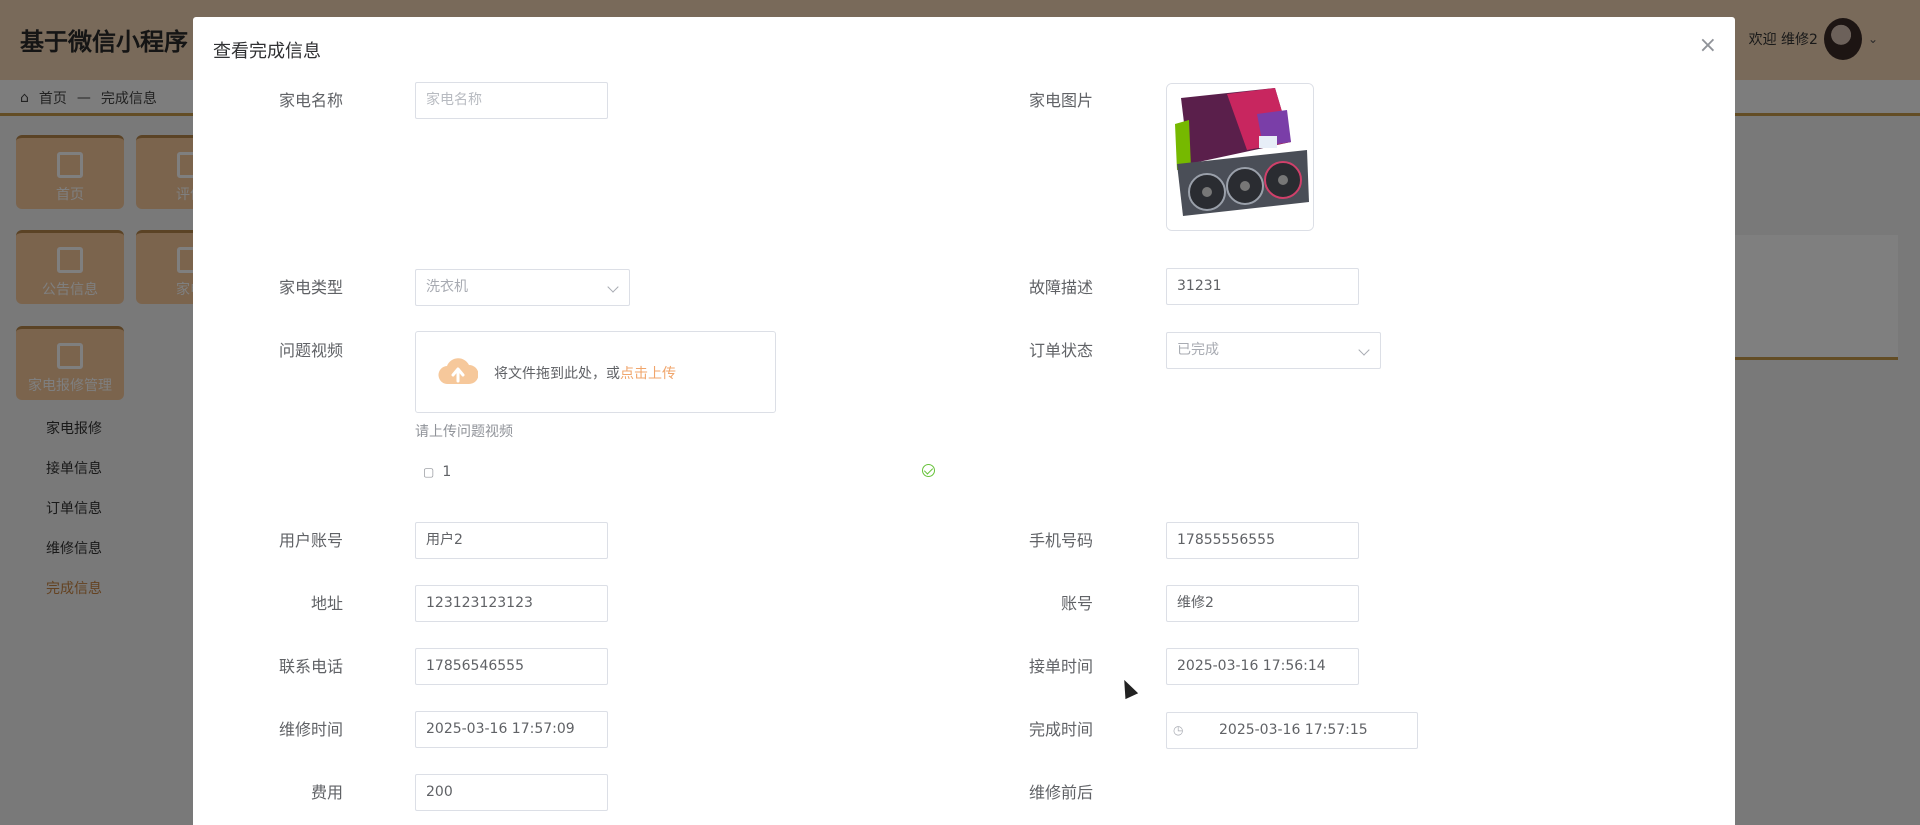 This screenshot has width=1920, height=825. What do you see at coordinates (511, 603) in the screenshot?
I see `address-input: 123123123123` at bounding box center [511, 603].